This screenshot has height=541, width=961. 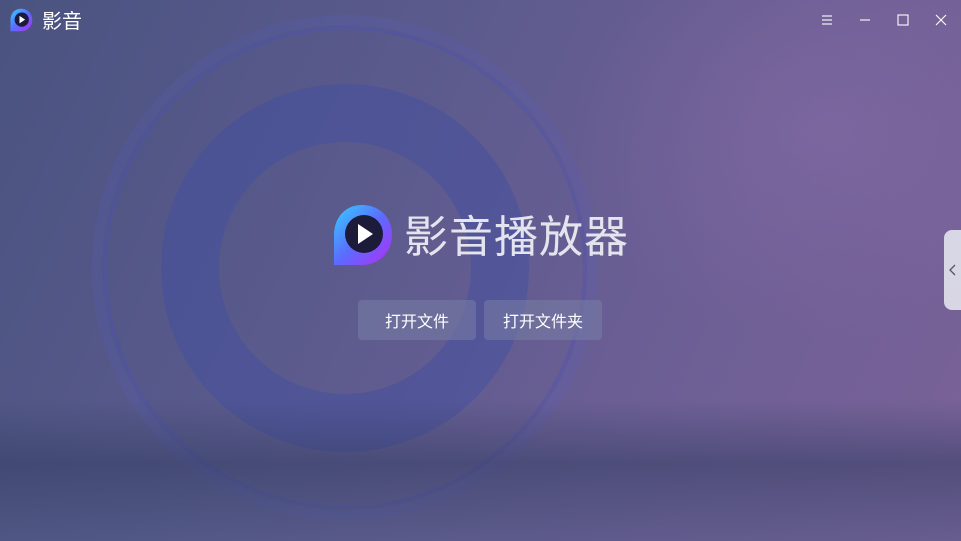 What do you see at coordinates (543, 320) in the screenshot?
I see `open-folder-button: 打开文件夹` at bounding box center [543, 320].